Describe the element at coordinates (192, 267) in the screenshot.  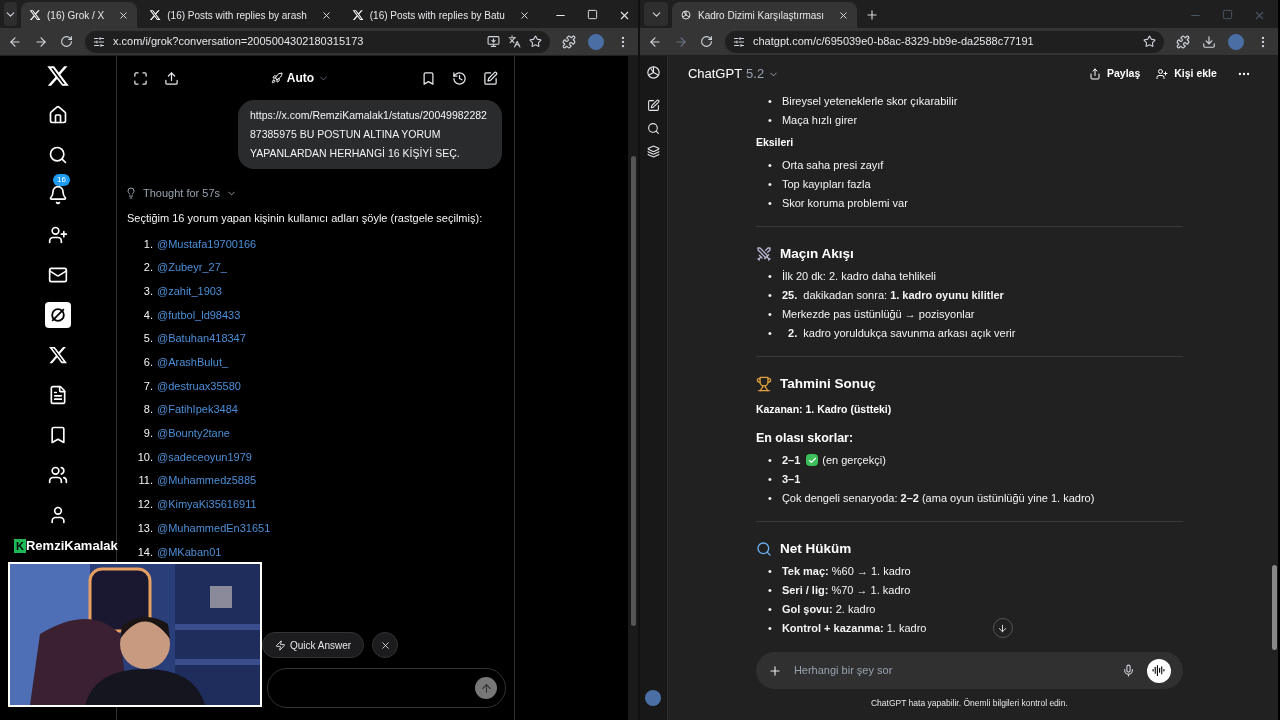
I see `username-link: @Zubeyr_27_` at that location.